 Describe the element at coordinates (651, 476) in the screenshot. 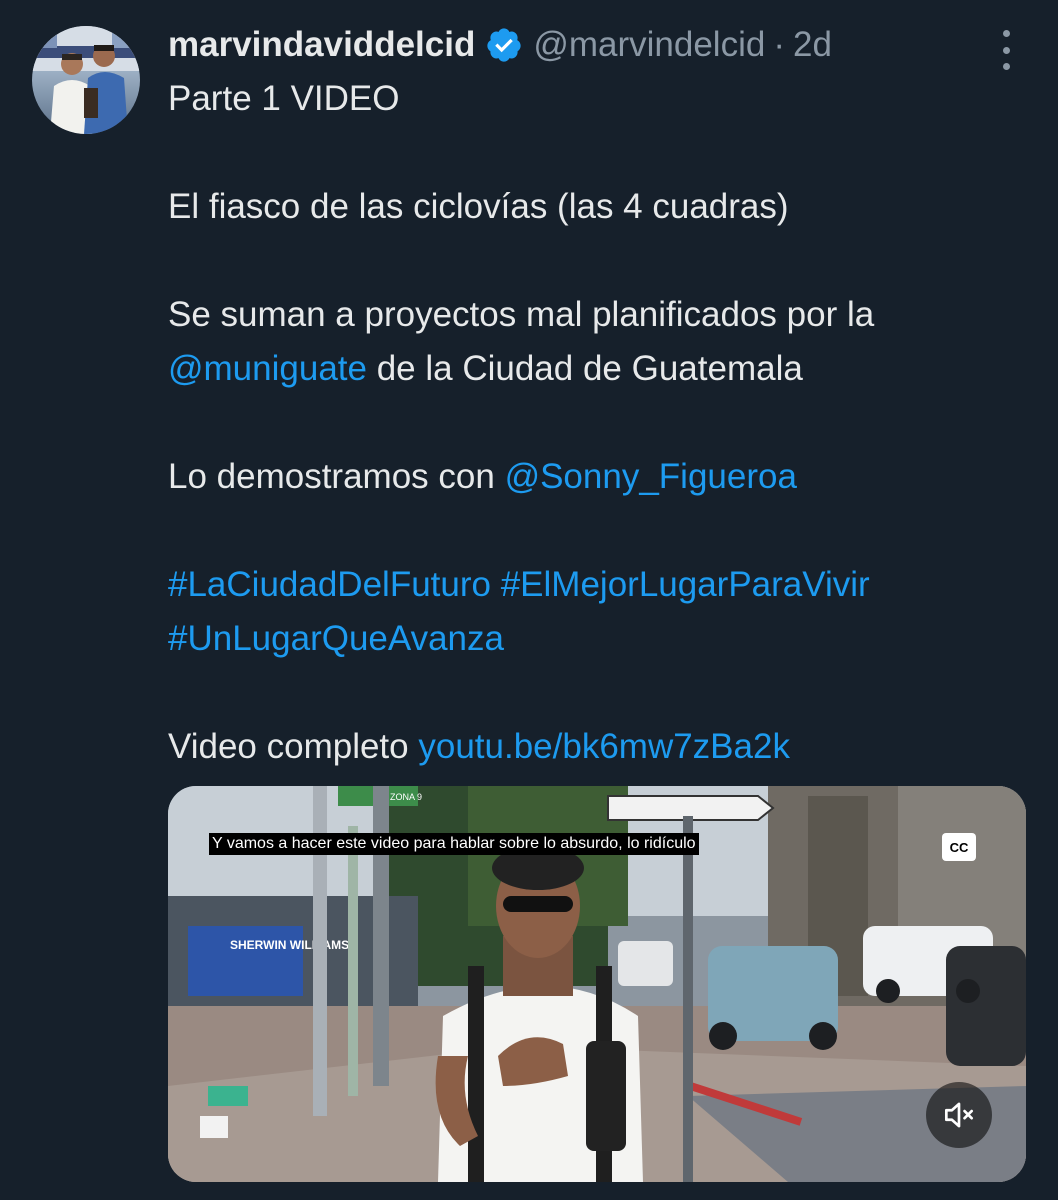

I see `mention-sonny-figueroa: @Sonny_Figueroa` at that location.